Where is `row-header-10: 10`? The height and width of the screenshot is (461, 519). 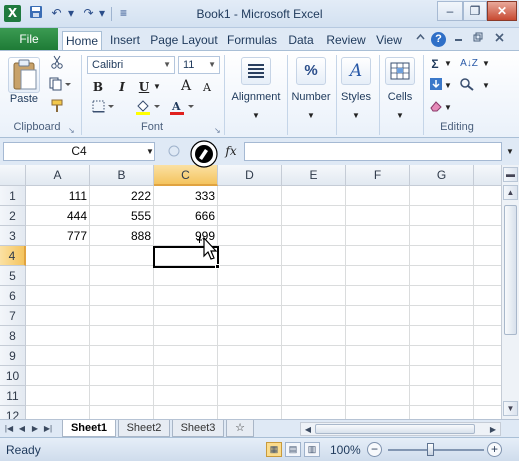
row-header-10: 10 is located at coordinates (13, 376).